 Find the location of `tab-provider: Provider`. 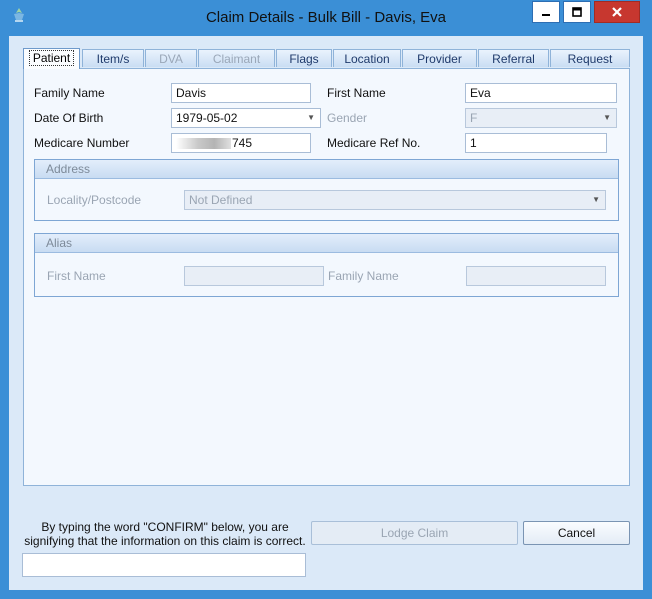

tab-provider: Provider is located at coordinates (439, 58).